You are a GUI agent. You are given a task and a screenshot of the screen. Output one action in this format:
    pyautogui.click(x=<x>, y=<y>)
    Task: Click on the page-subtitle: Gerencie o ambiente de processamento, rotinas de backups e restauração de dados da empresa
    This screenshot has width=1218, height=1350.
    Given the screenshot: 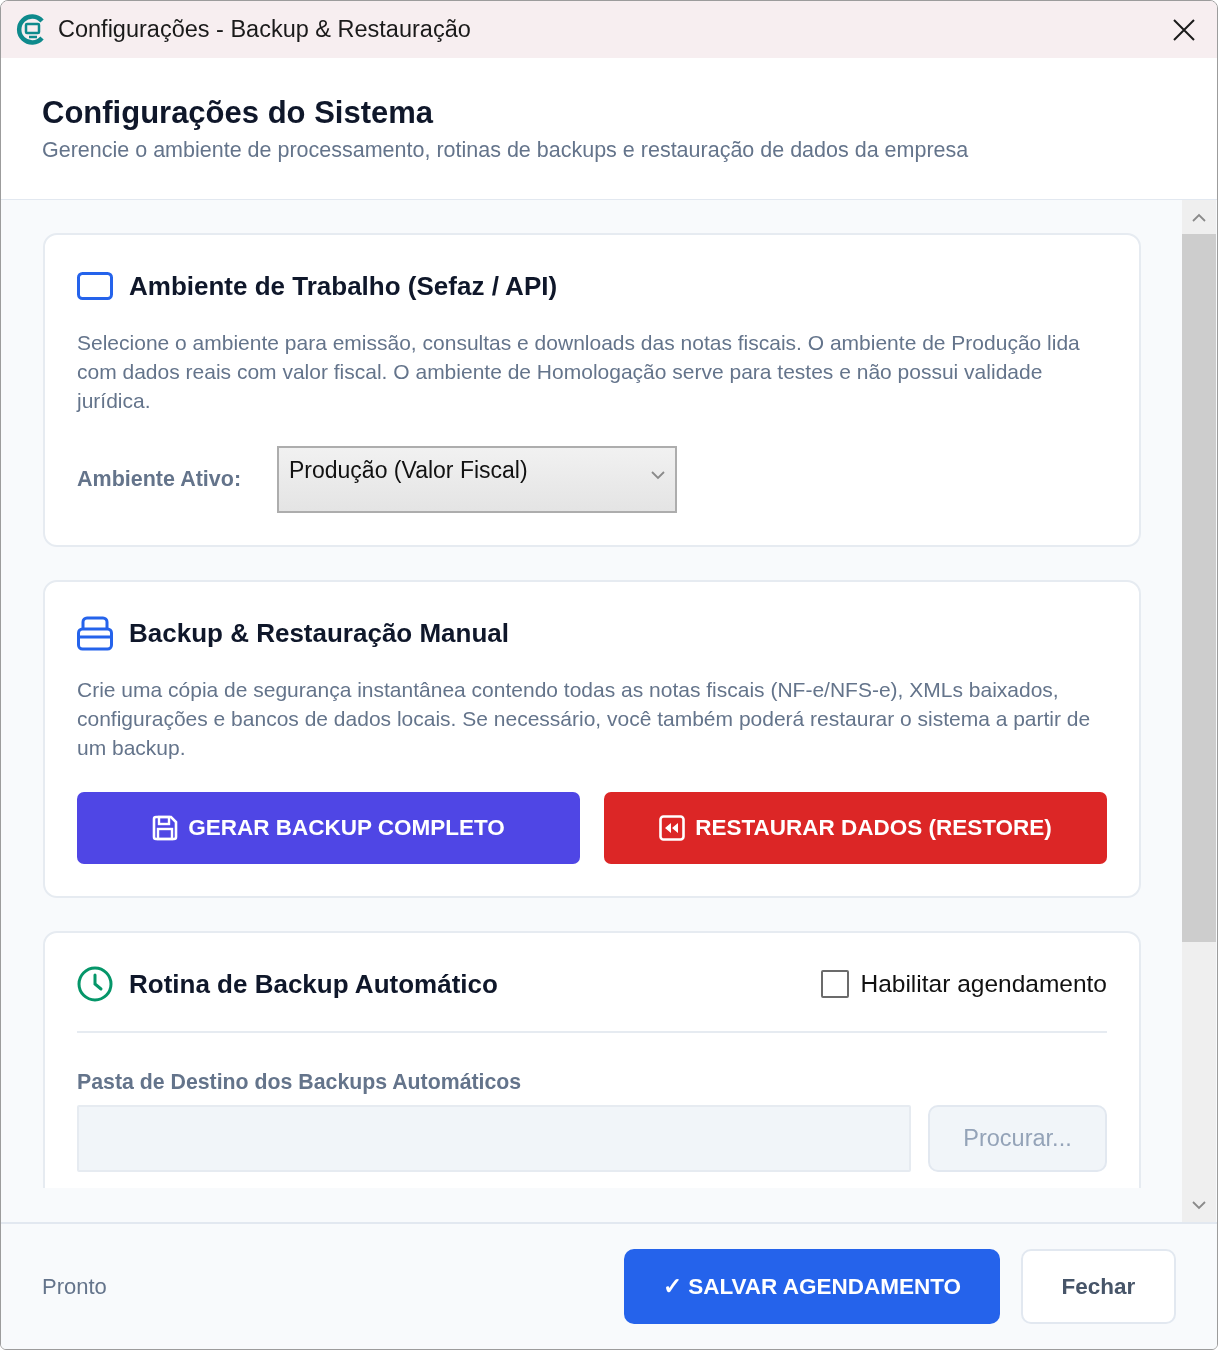 What is the action you would take?
    pyautogui.click(x=506, y=150)
    